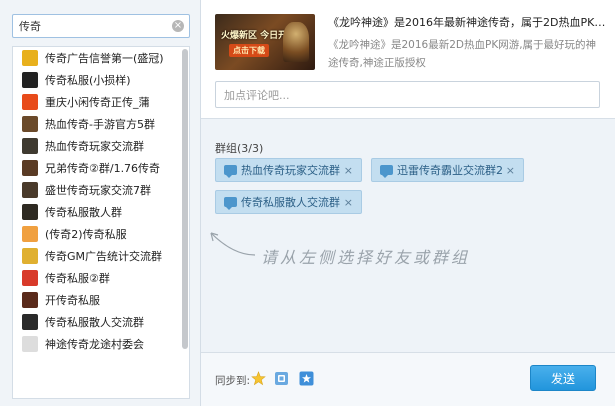 The image size is (615, 406). I want to click on thumbnail-warrior-figure, so click(296, 42).